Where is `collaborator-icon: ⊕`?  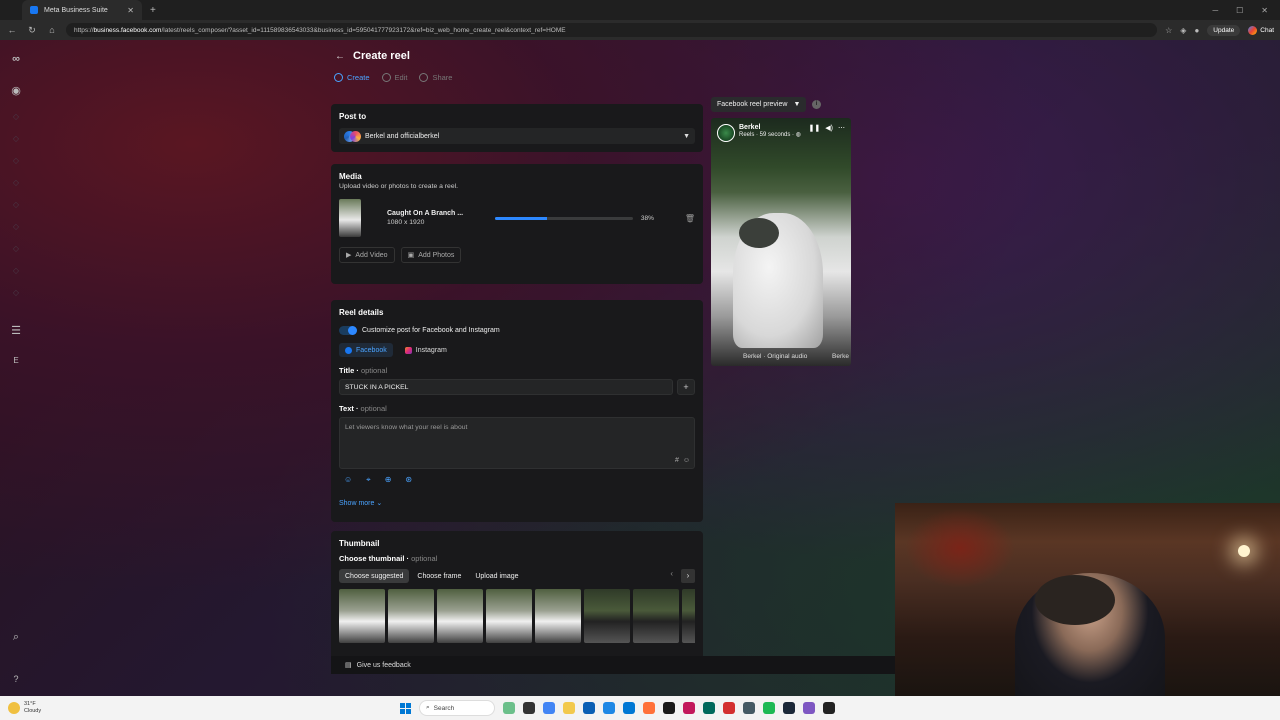
collaborator-icon: ⊕ is located at coordinates (388, 480).